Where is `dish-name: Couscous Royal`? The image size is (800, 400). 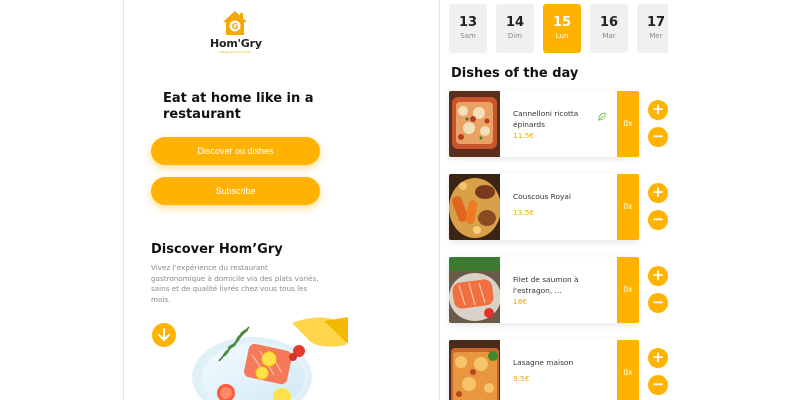
dish-name: Couscous Royal is located at coordinates (542, 196).